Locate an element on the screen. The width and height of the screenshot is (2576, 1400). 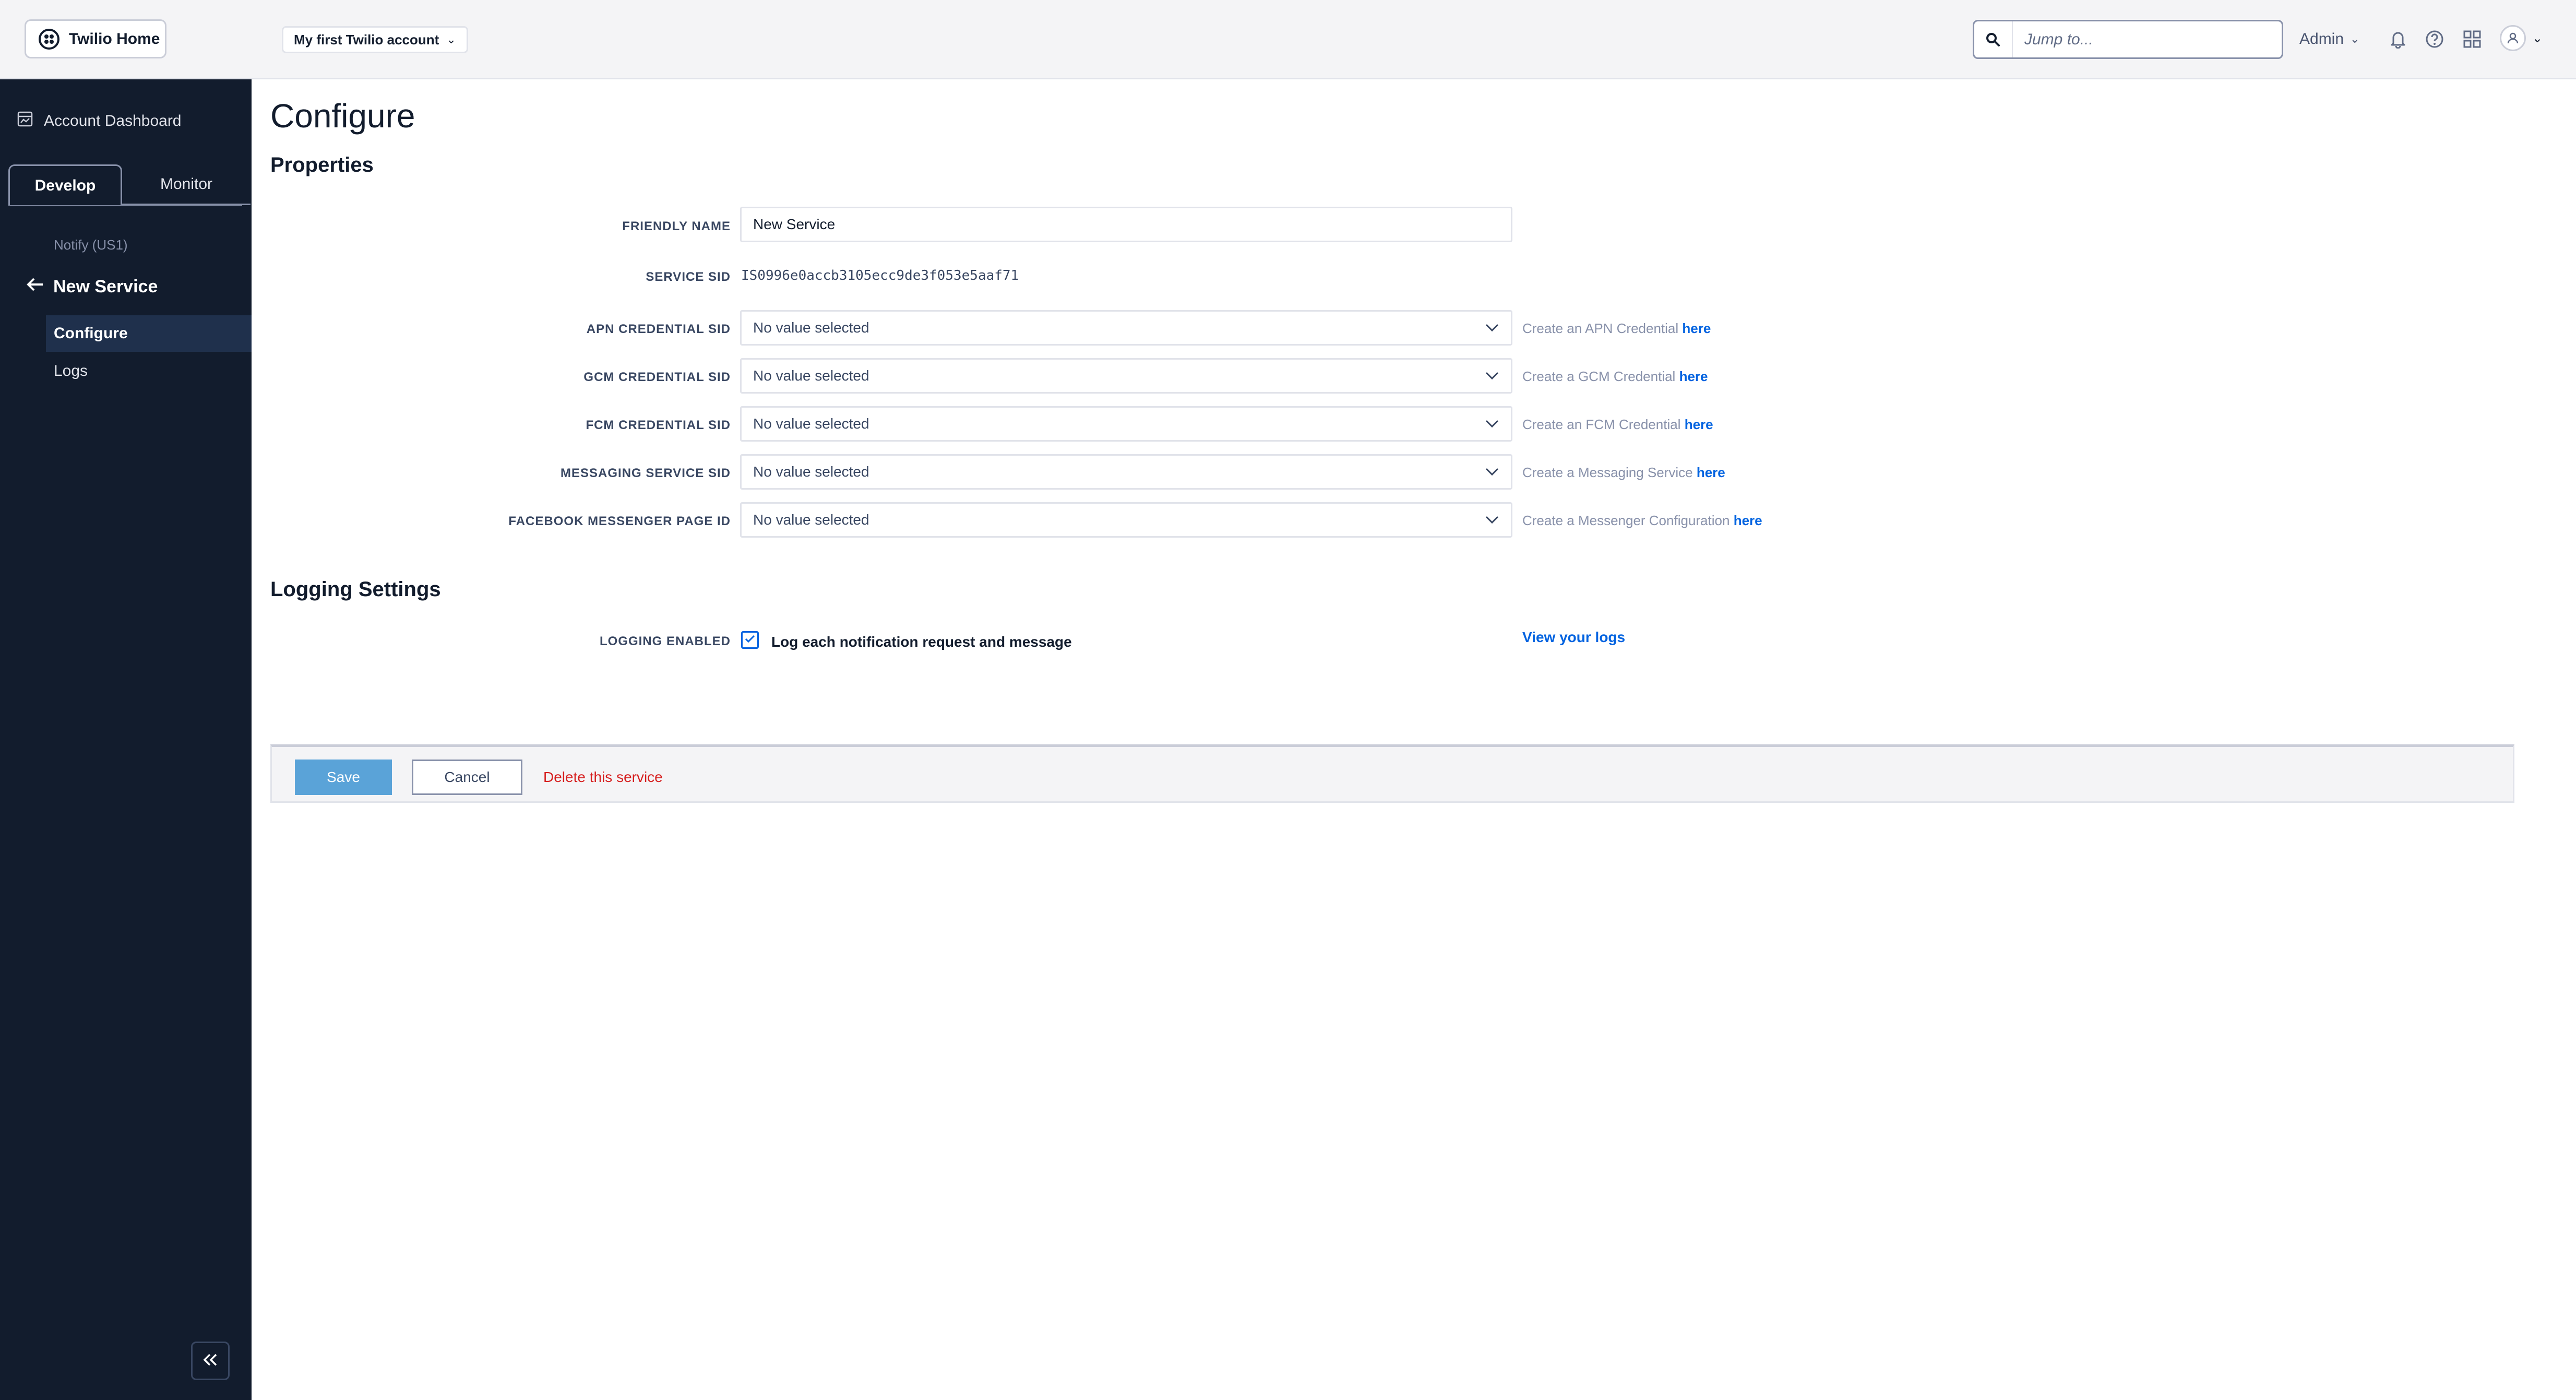
fcm-create-link: here is located at coordinates (1699, 424).